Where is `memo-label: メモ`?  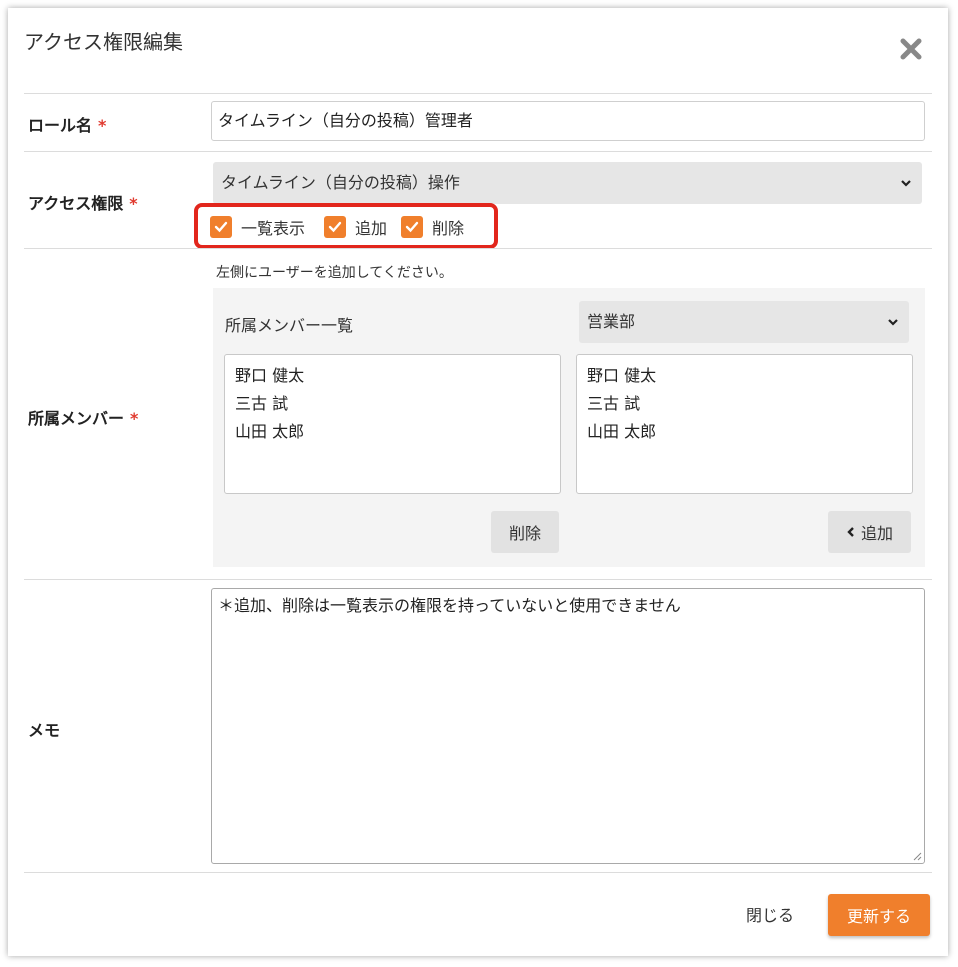
memo-label: メモ is located at coordinates (44, 730).